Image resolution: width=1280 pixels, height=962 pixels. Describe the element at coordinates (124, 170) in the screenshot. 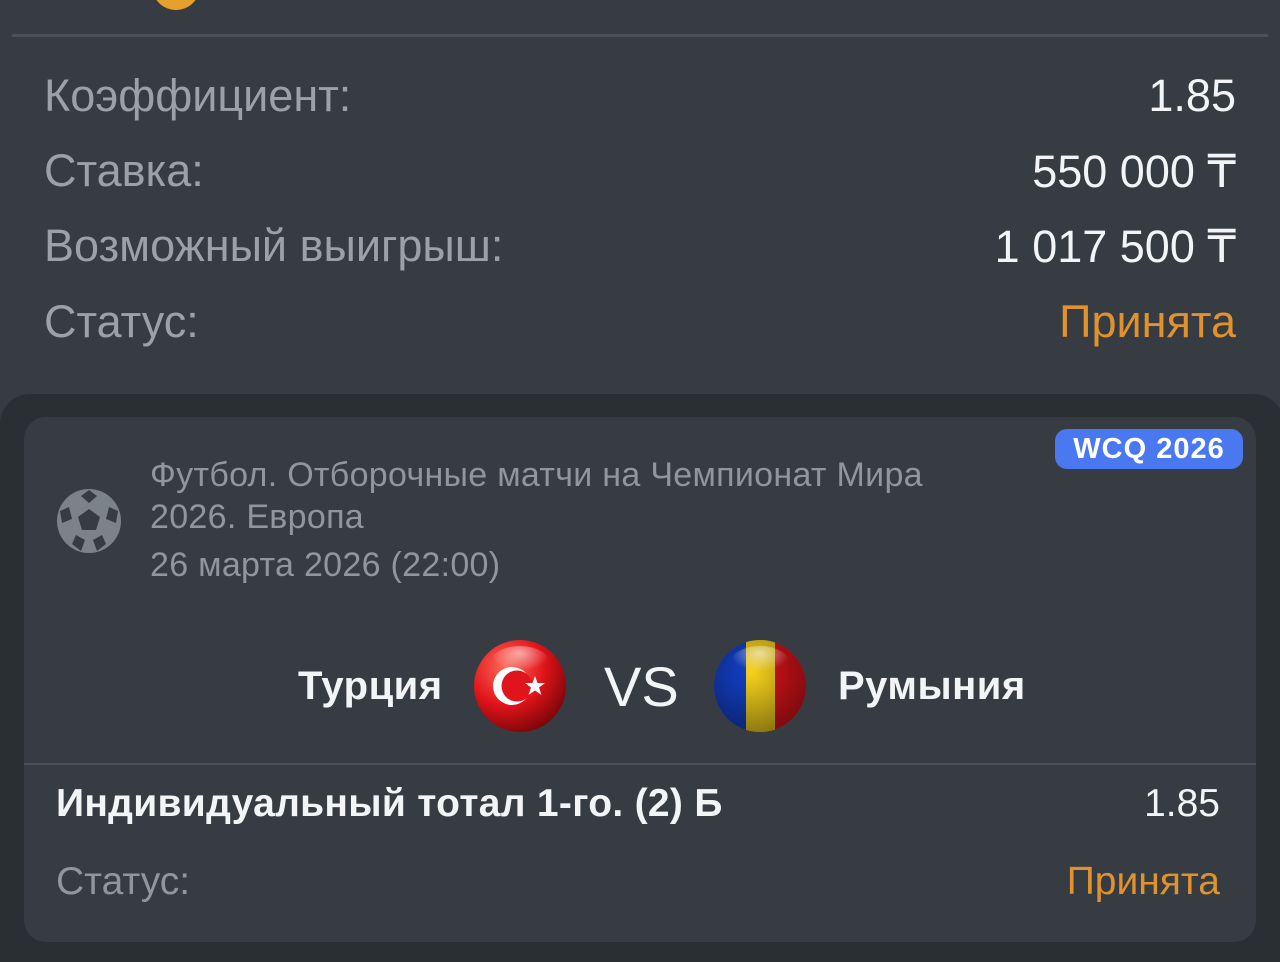

I see `stake-label: Ставка:` at that location.